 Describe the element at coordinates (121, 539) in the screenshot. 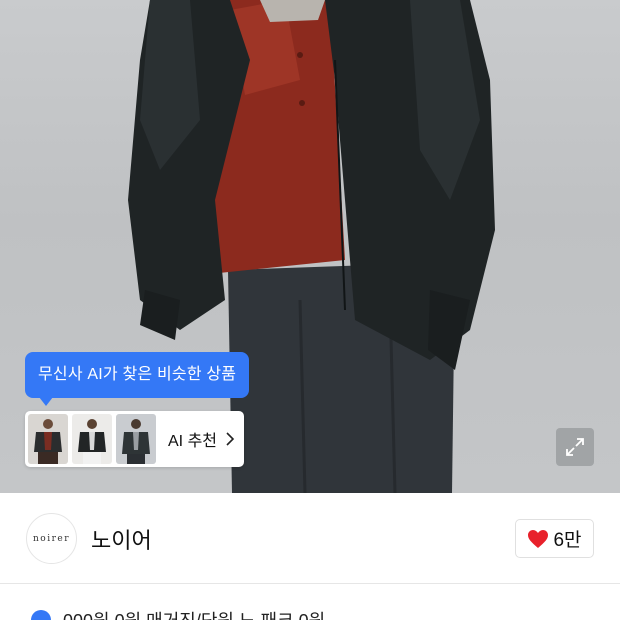

I see `brand-name: 노이어` at that location.